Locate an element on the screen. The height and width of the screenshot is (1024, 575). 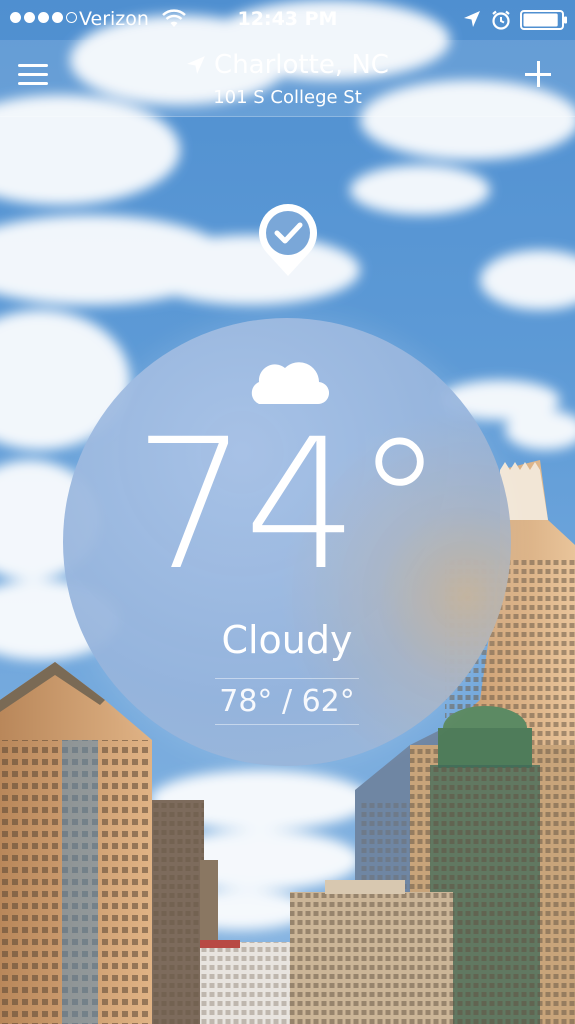
status-bar: Verizon 12:43 PM is located at coordinates (287, 20).